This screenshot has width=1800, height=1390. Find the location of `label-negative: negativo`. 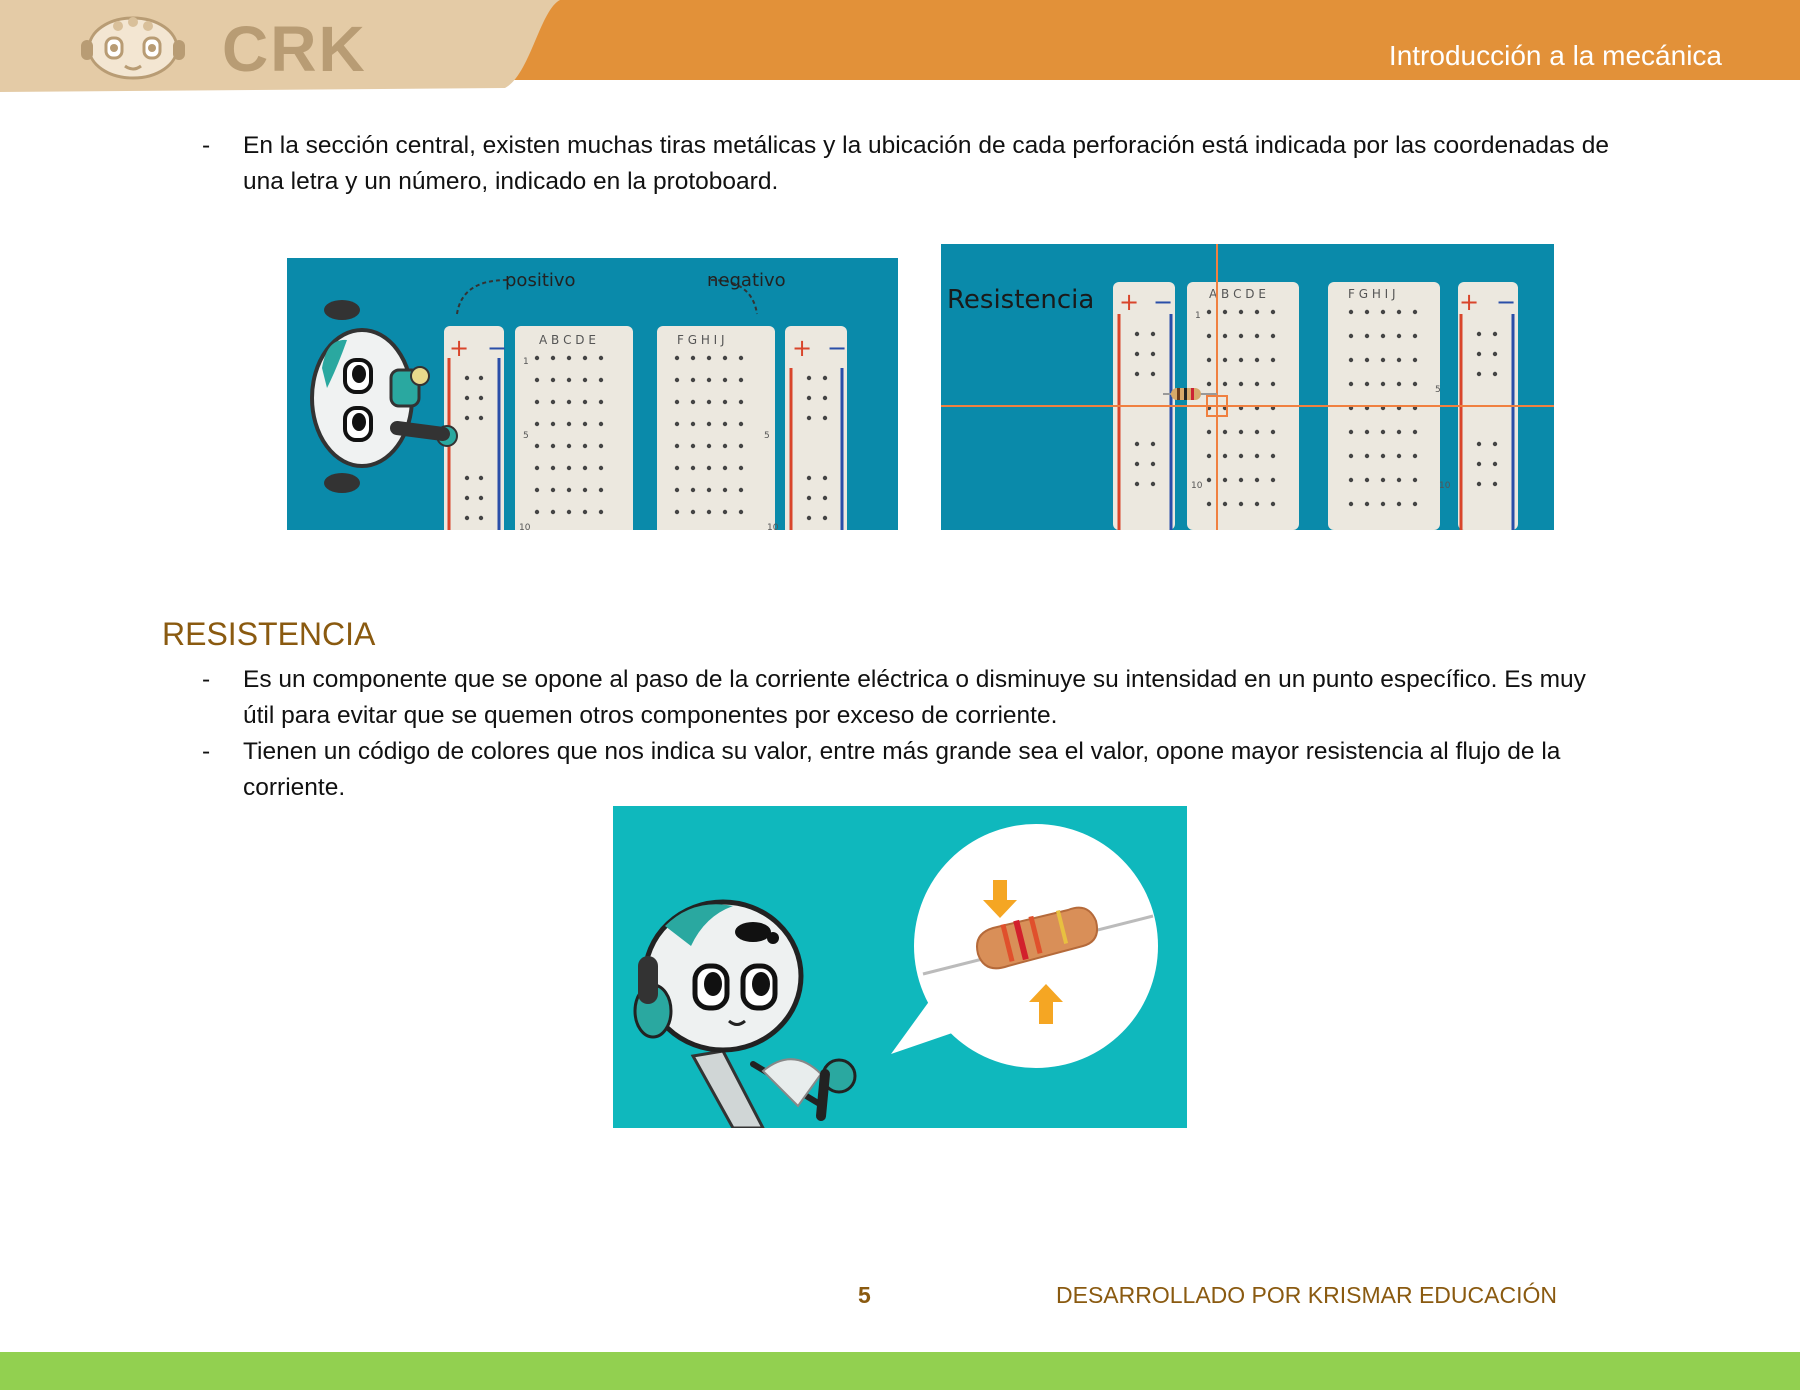

label-negative: negativo is located at coordinates (746, 280).